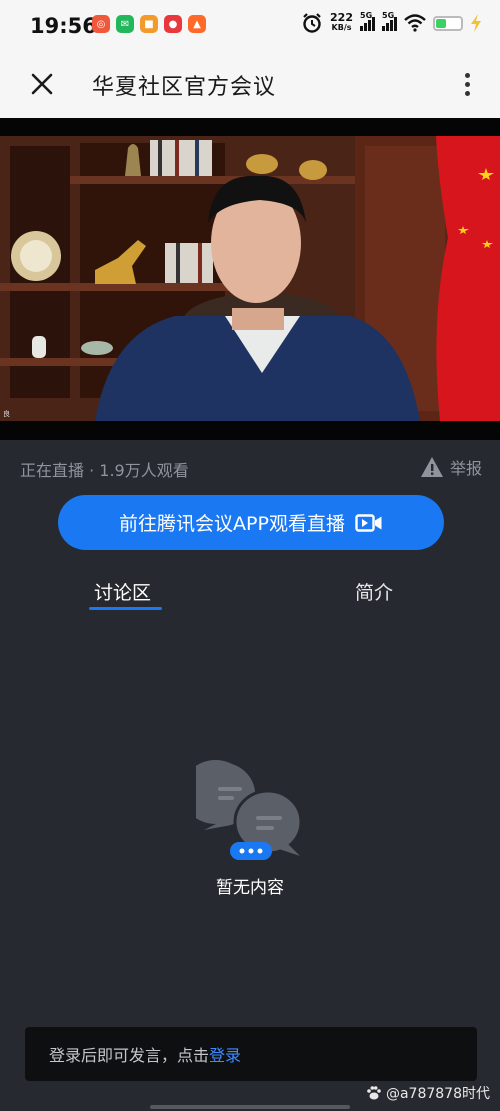 This screenshot has width=500, height=1111. Describe the element at coordinates (374, 591) in the screenshot. I see `tab-introduction: 简介` at that location.